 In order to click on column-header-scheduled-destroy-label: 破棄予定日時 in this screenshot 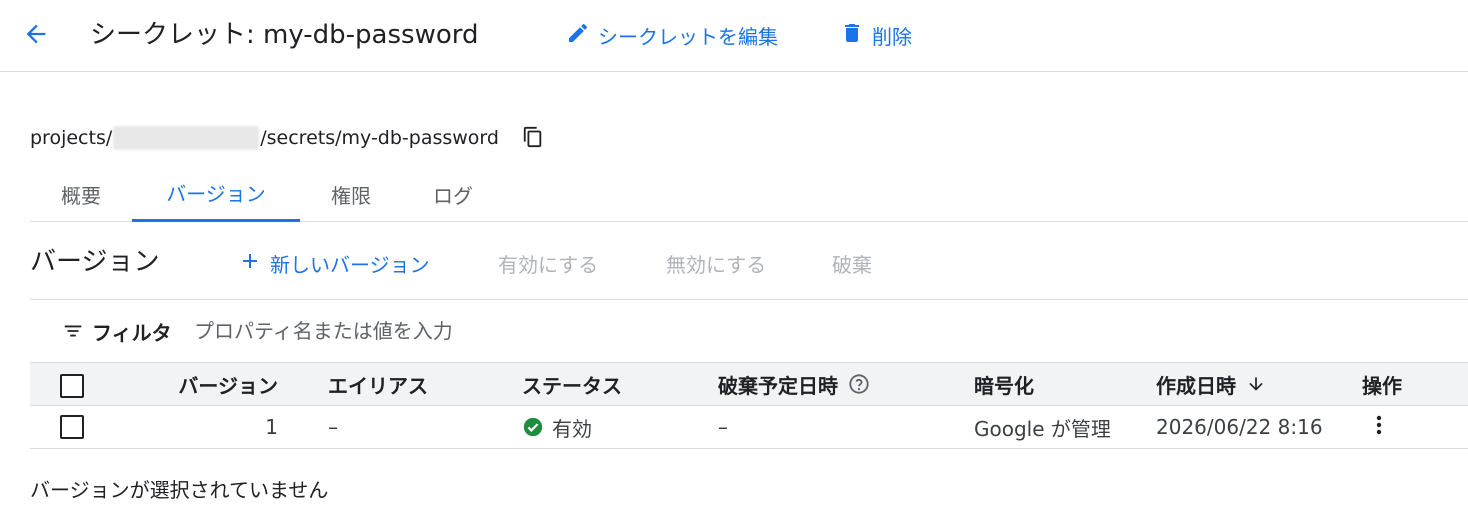, I will do `click(778, 385)`.